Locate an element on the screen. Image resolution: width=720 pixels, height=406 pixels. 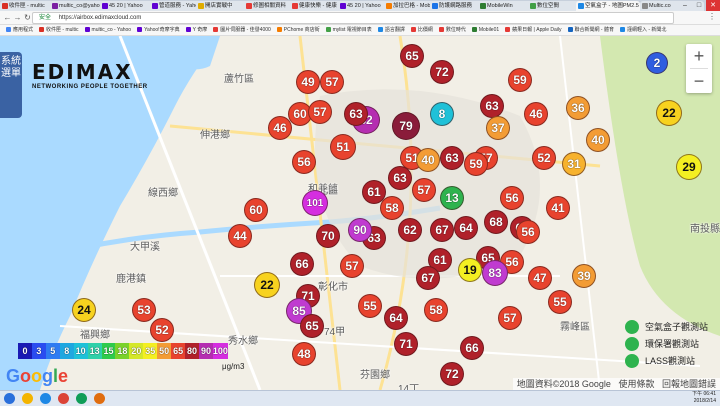
bookmark-item: Y 奇摩 is located at coordinates (196, 30).